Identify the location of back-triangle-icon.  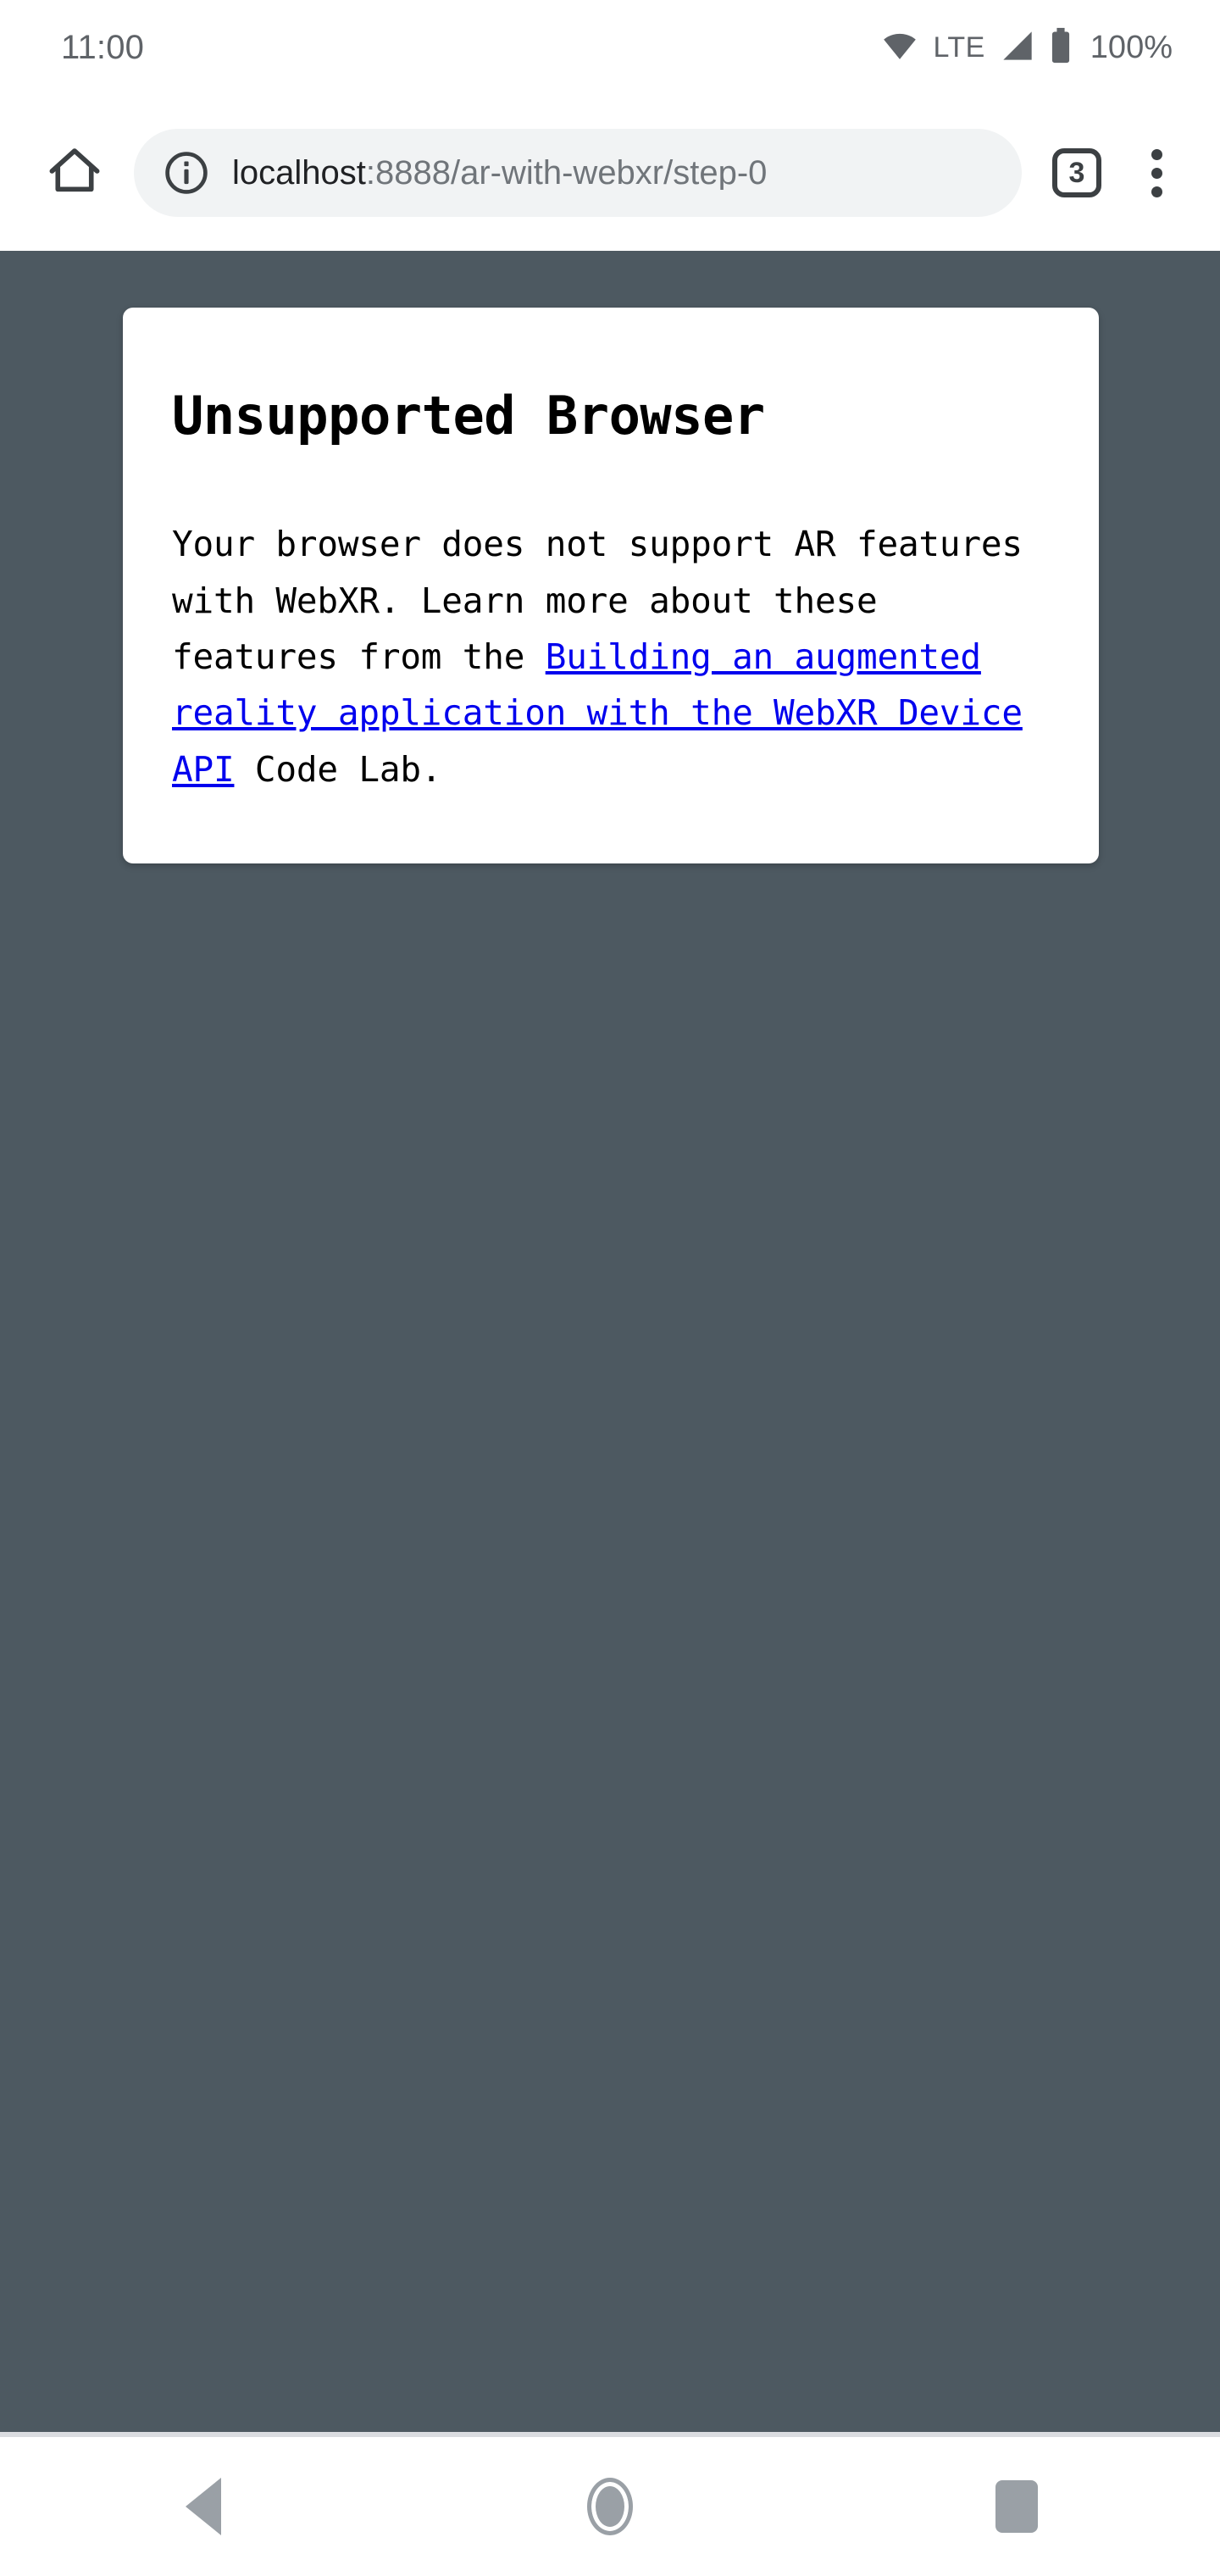
(203, 2506).